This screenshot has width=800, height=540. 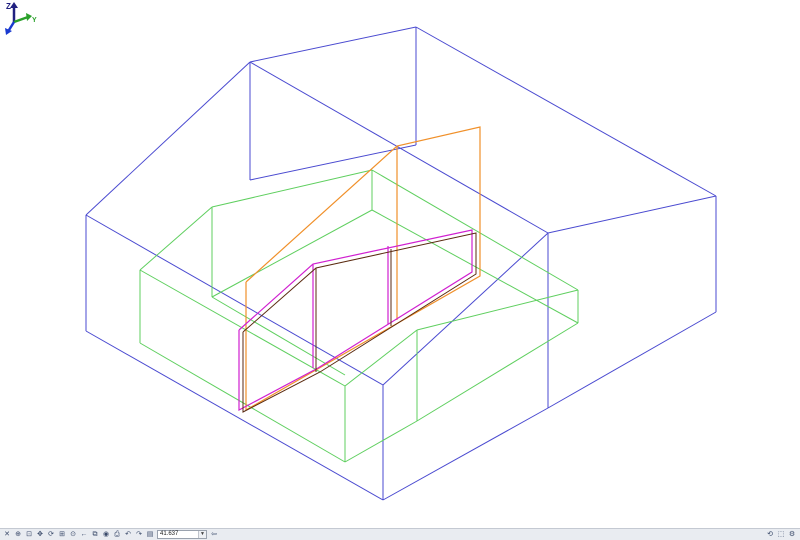 What do you see at coordinates (359, 322) in the screenshot?
I see `frame-outline` at bounding box center [359, 322].